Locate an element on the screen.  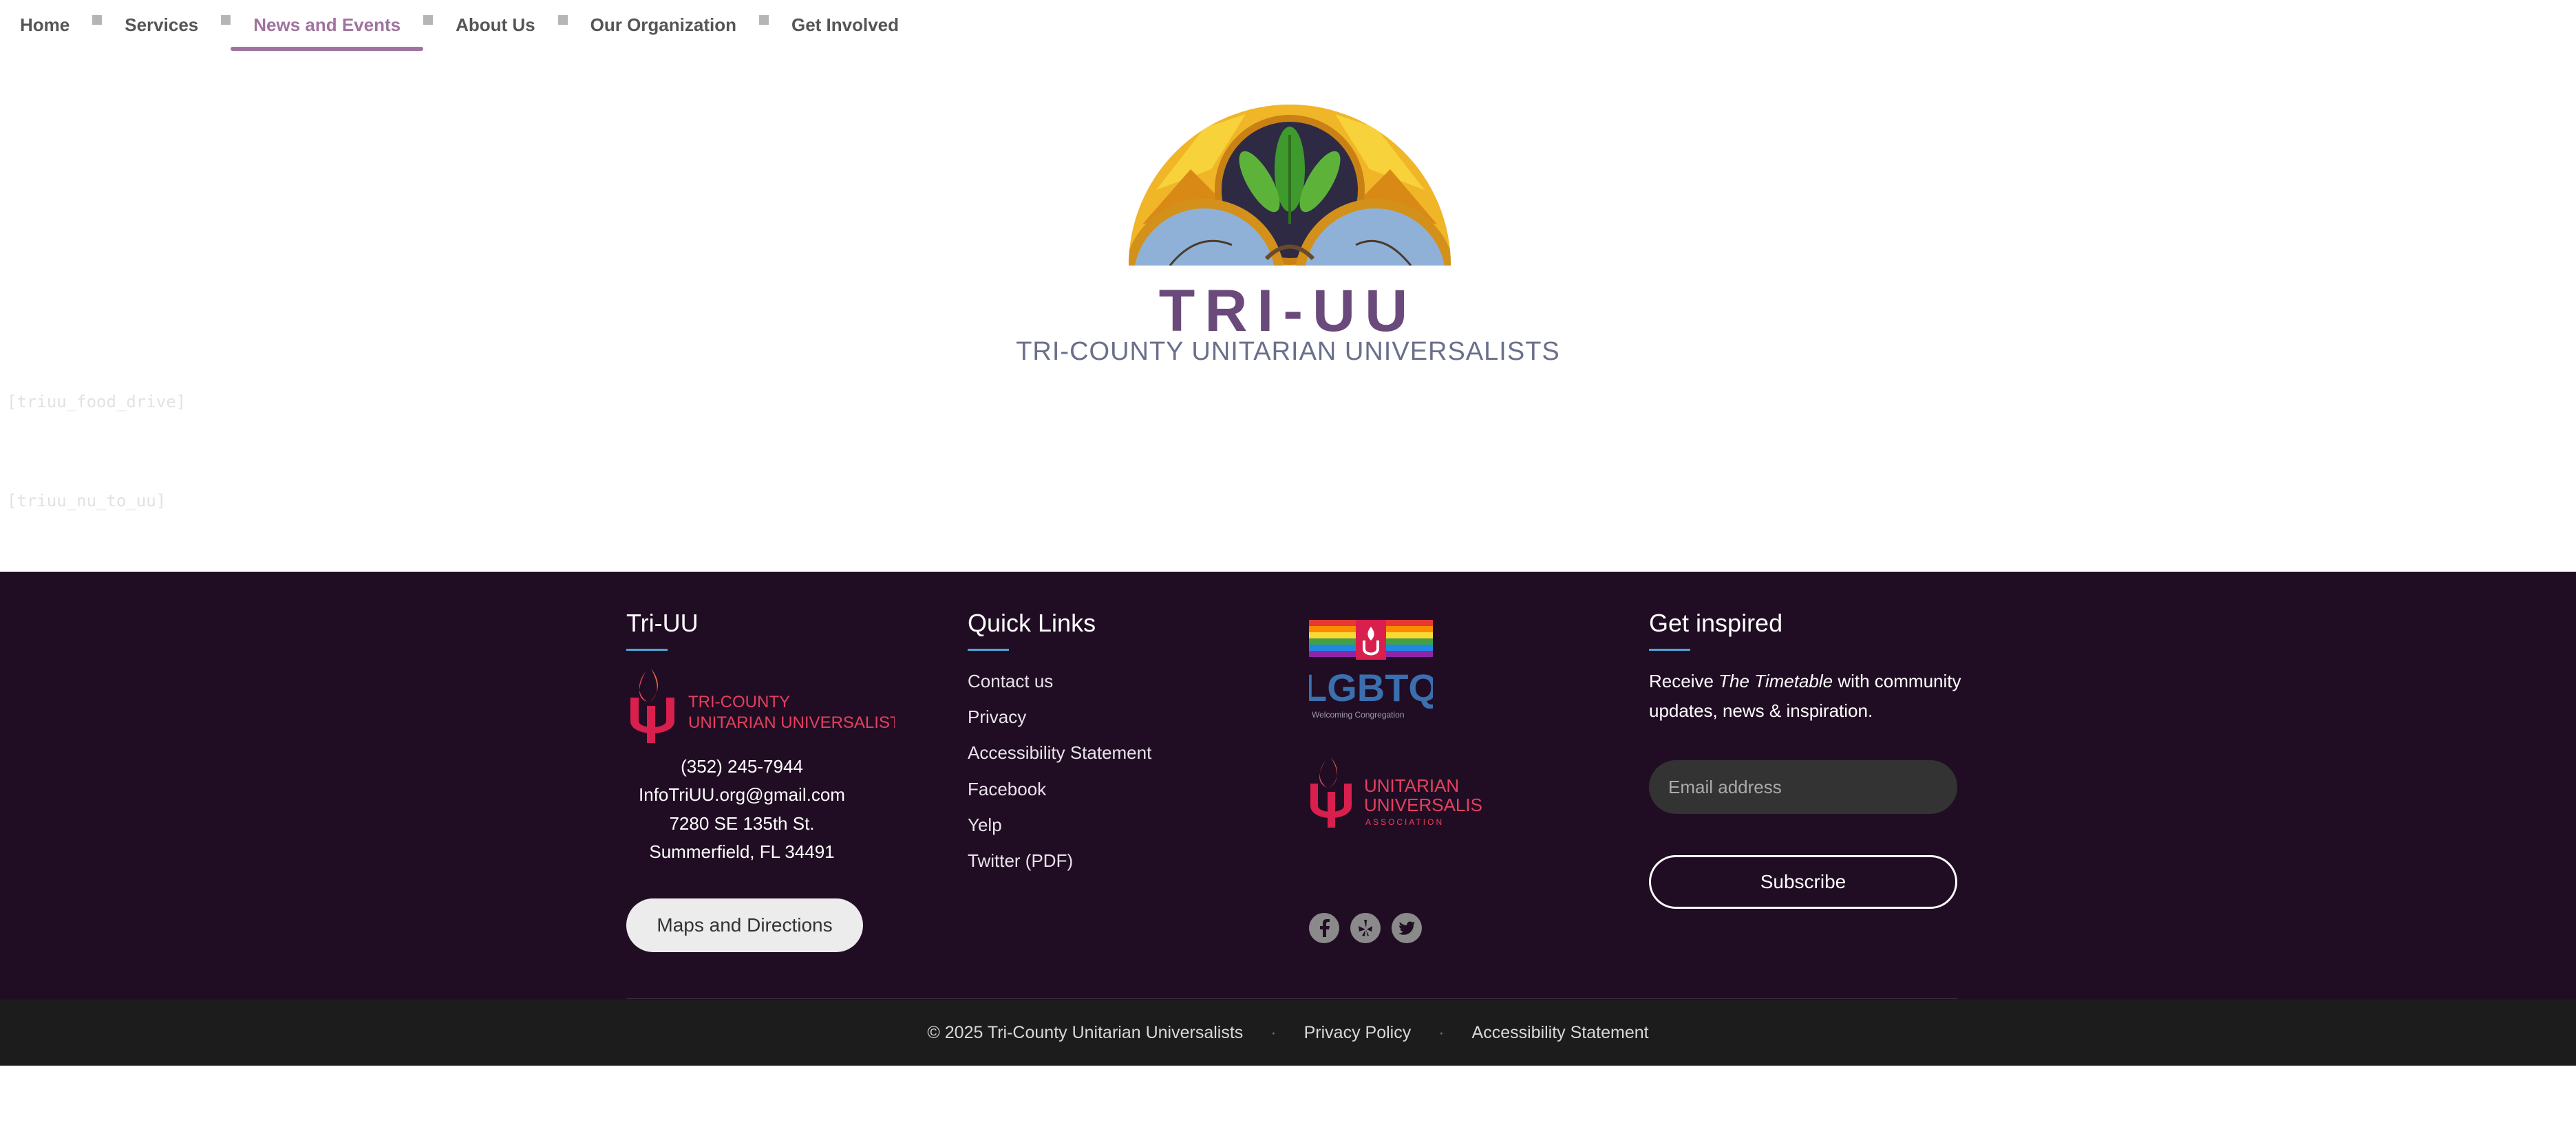
lgbtq-welcoming-badge: LGBTQ Welcoming Congregation is located at coordinates (1371, 670).